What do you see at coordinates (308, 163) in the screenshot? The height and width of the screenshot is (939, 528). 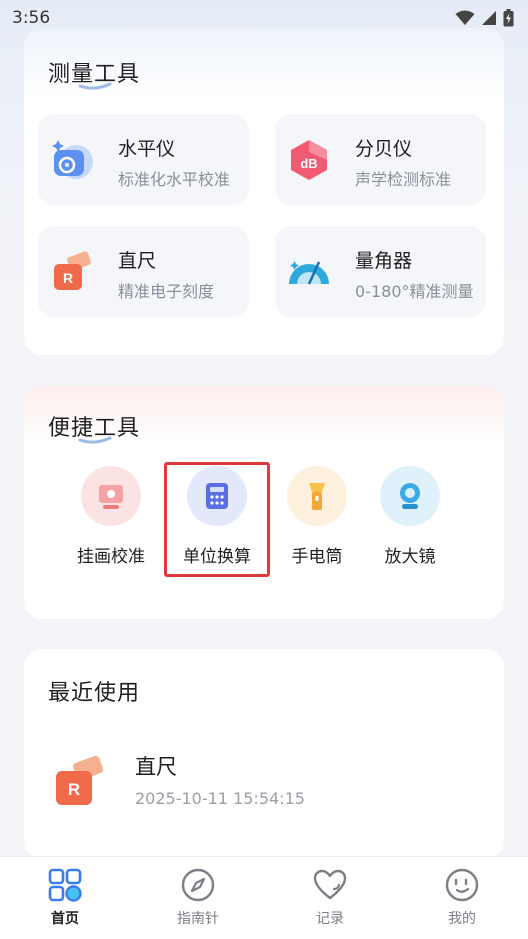 I see `decibel-icon-text: dB` at bounding box center [308, 163].